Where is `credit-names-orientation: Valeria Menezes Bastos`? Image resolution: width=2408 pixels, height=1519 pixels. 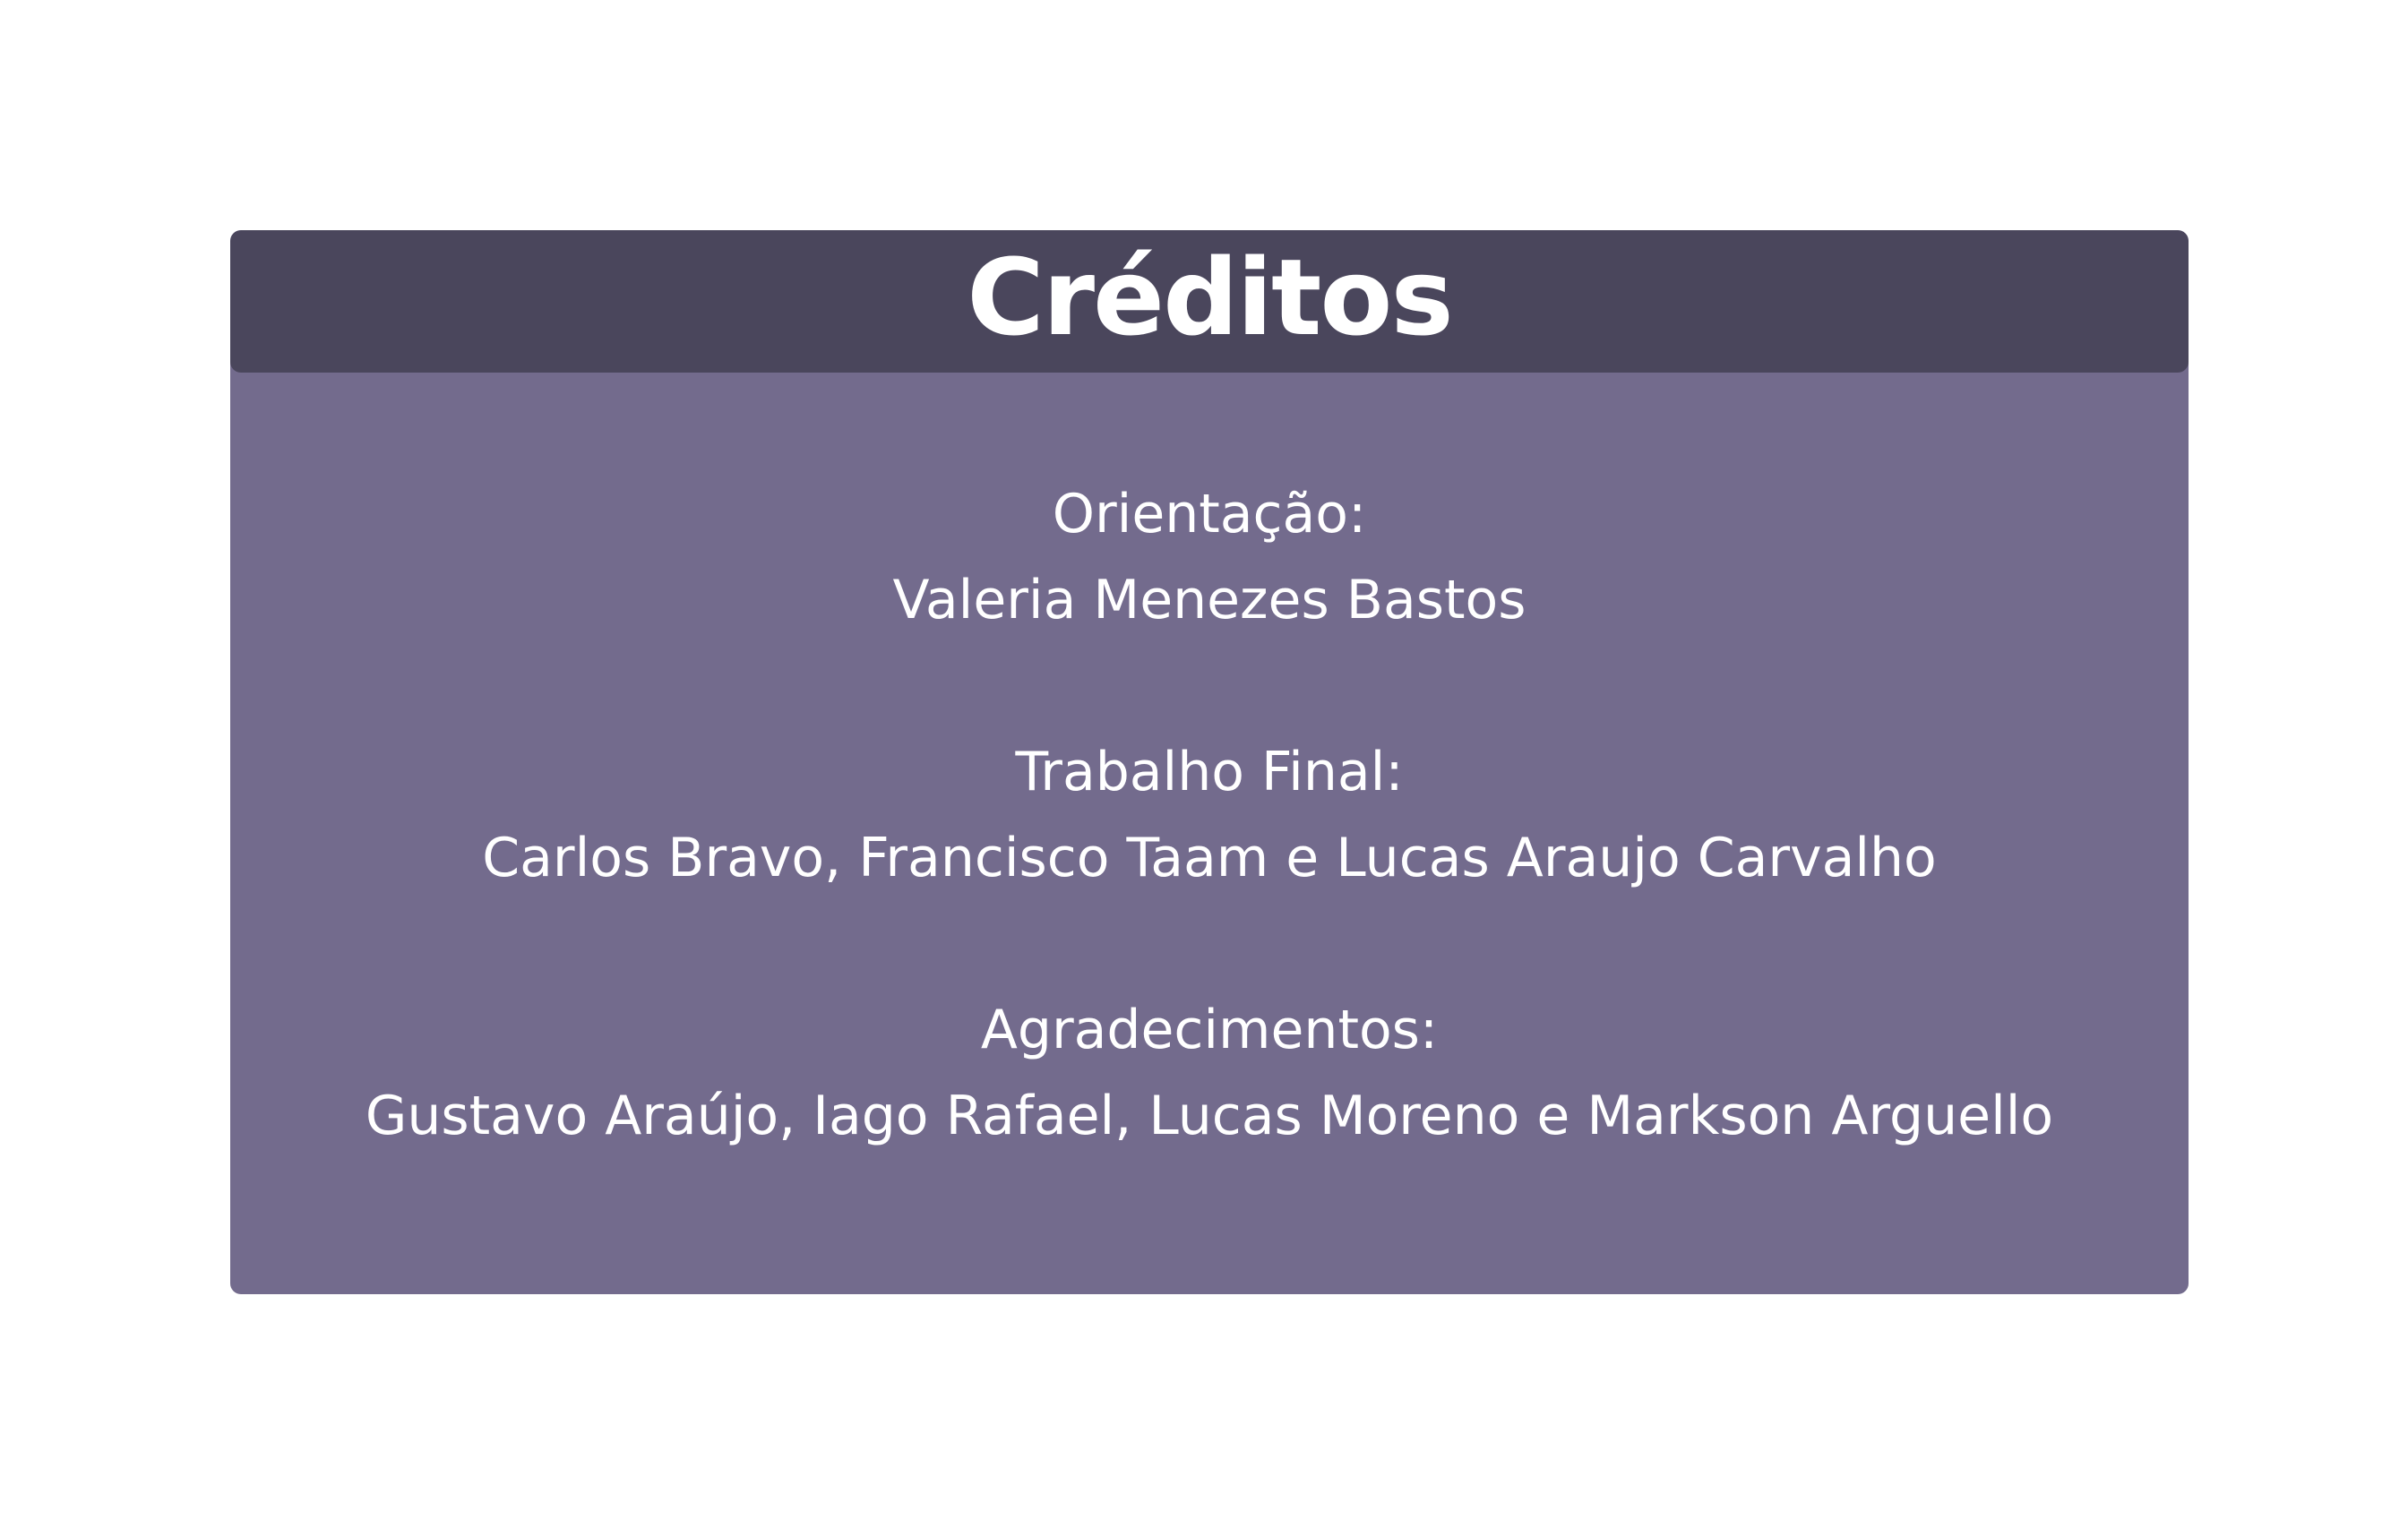
credit-names-orientation: Valeria Menezes Bastos is located at coordinates (1209, 600).